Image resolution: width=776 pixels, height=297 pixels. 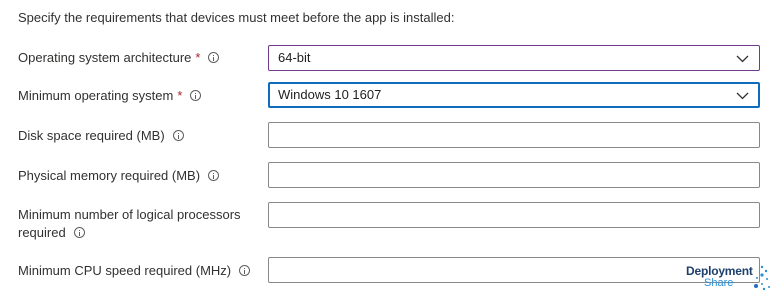 I want to click on deployment-share-logo: Deployment Share, so click(x=730, y=279).